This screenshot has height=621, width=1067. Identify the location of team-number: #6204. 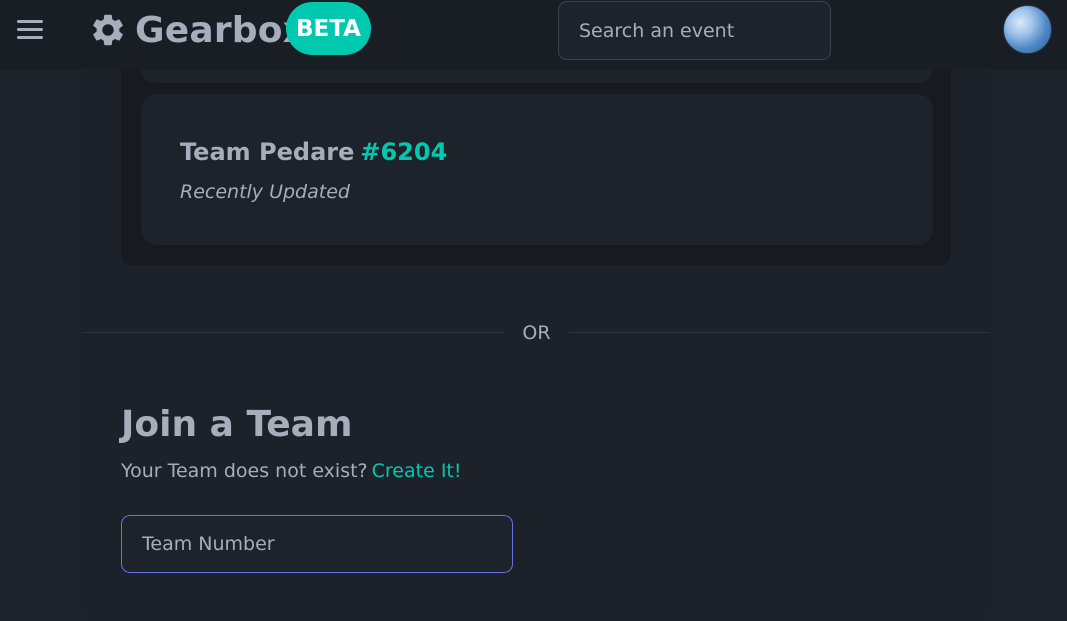
(404, 152).